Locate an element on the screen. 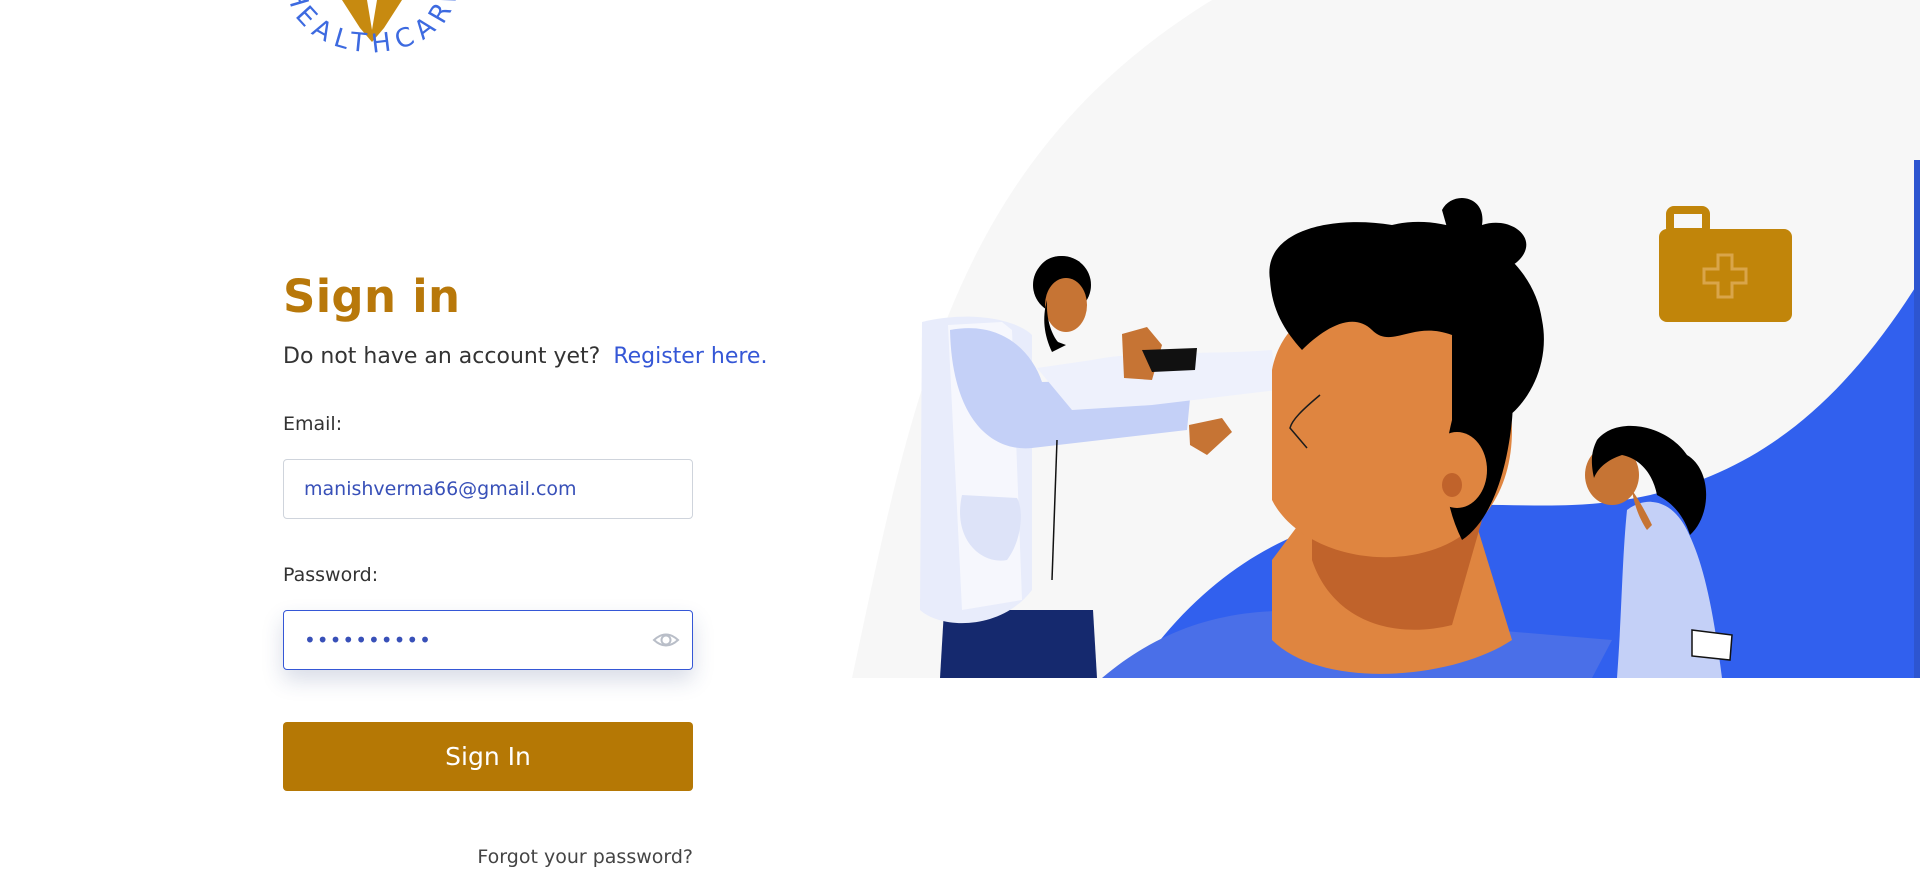 This screenshot has height=875, width=1920. register-prompt-text: Do not have an account yet? is located at coordinates (442, 356).